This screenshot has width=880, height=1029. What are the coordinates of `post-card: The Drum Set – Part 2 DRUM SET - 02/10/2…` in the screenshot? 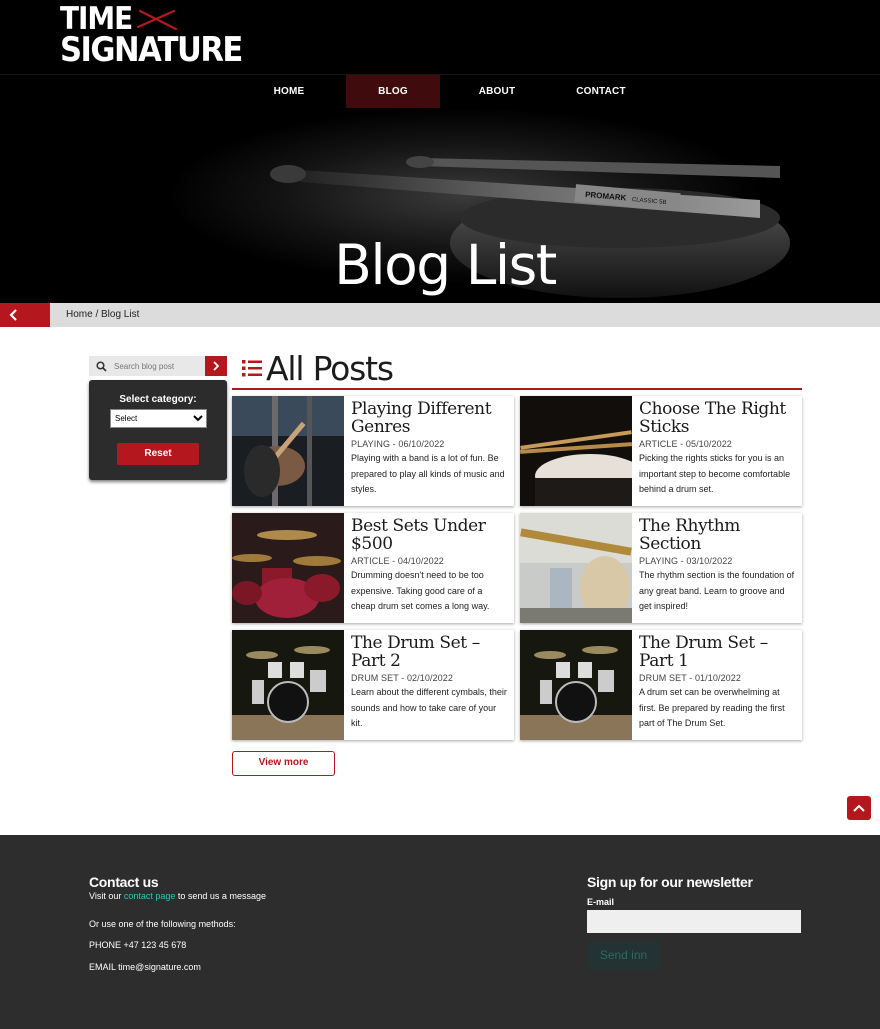 It's located at (373, 685).